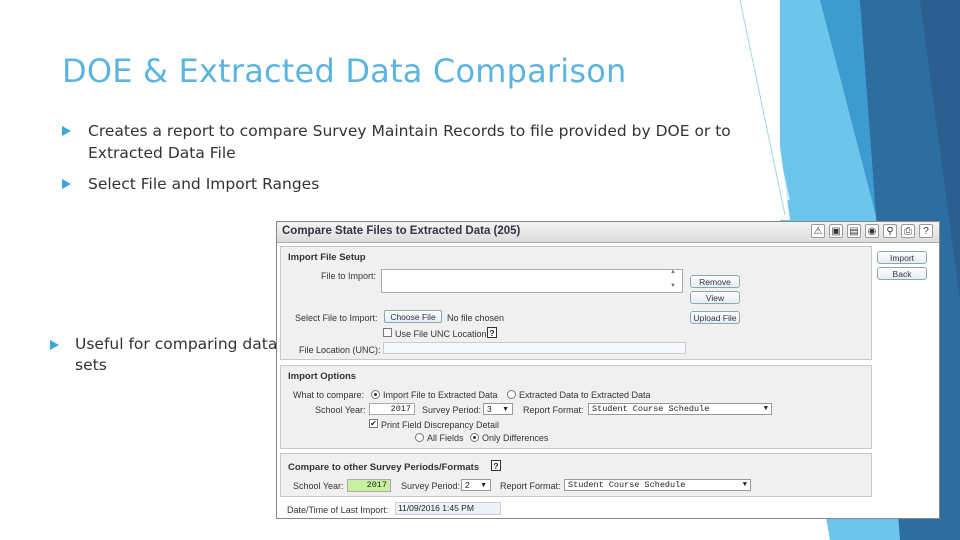  What do you see at coordinates (836, 231) in the screenshot?
I see `image-icon: ▣` at bounding box center [836, 231].